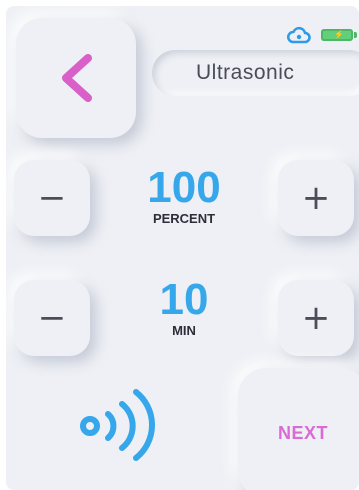 This screenshot has height=490, width=359. Describe the element at coordinates (184, 330) in the screenshot. I see `duration-unit: MIN` at that location.